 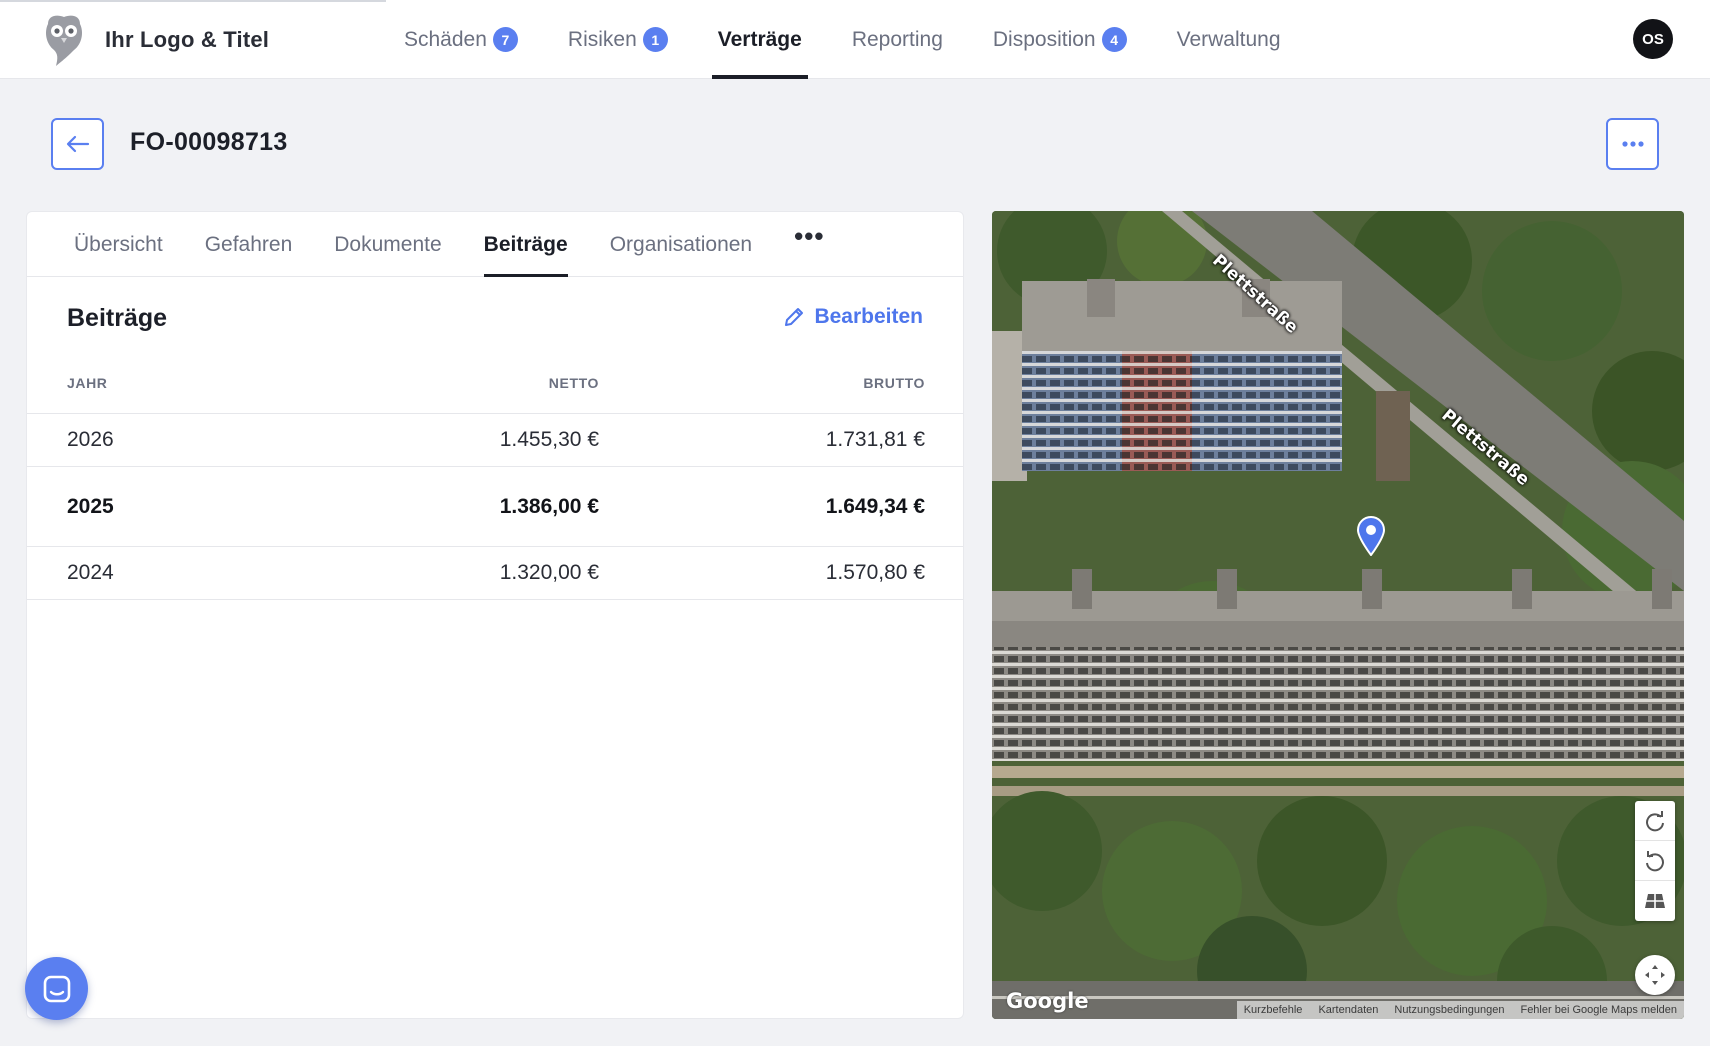 What do you see at coordinates (1598, 1010) in the screenshot?
I see `attribution-report-error: Fehler bei Google Maps melden` at bounding box center [1598, 1010].